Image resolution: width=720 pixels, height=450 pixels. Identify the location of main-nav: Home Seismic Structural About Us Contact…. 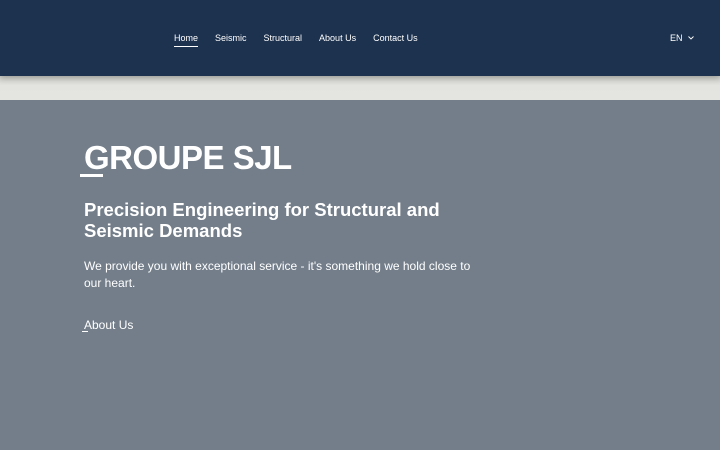
(296, 39).